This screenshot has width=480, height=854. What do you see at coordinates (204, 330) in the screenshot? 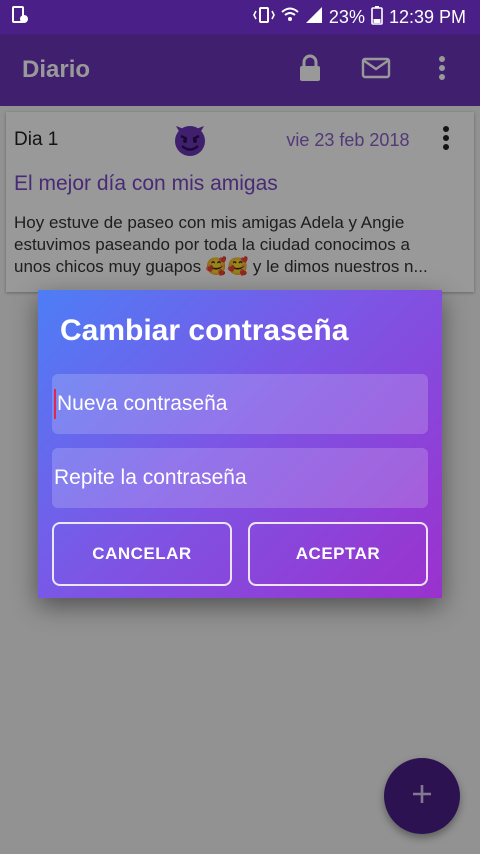
I see `dialog-title: Cambiar contraseña` at bounding box center [204, 330].